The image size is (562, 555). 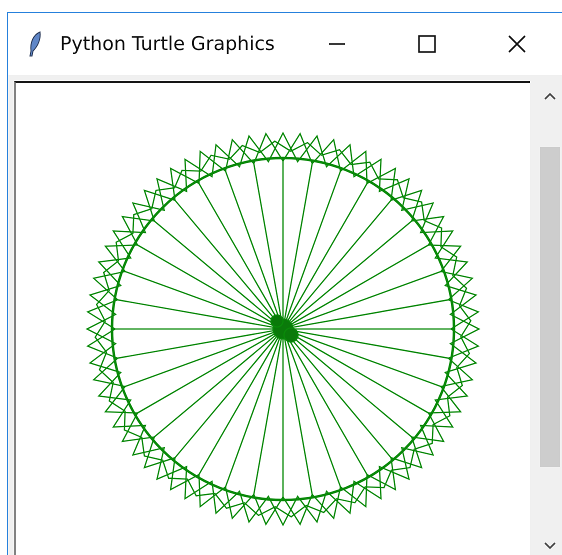 I want to click on scrollbar-thumb, so click(x=550, y=307).